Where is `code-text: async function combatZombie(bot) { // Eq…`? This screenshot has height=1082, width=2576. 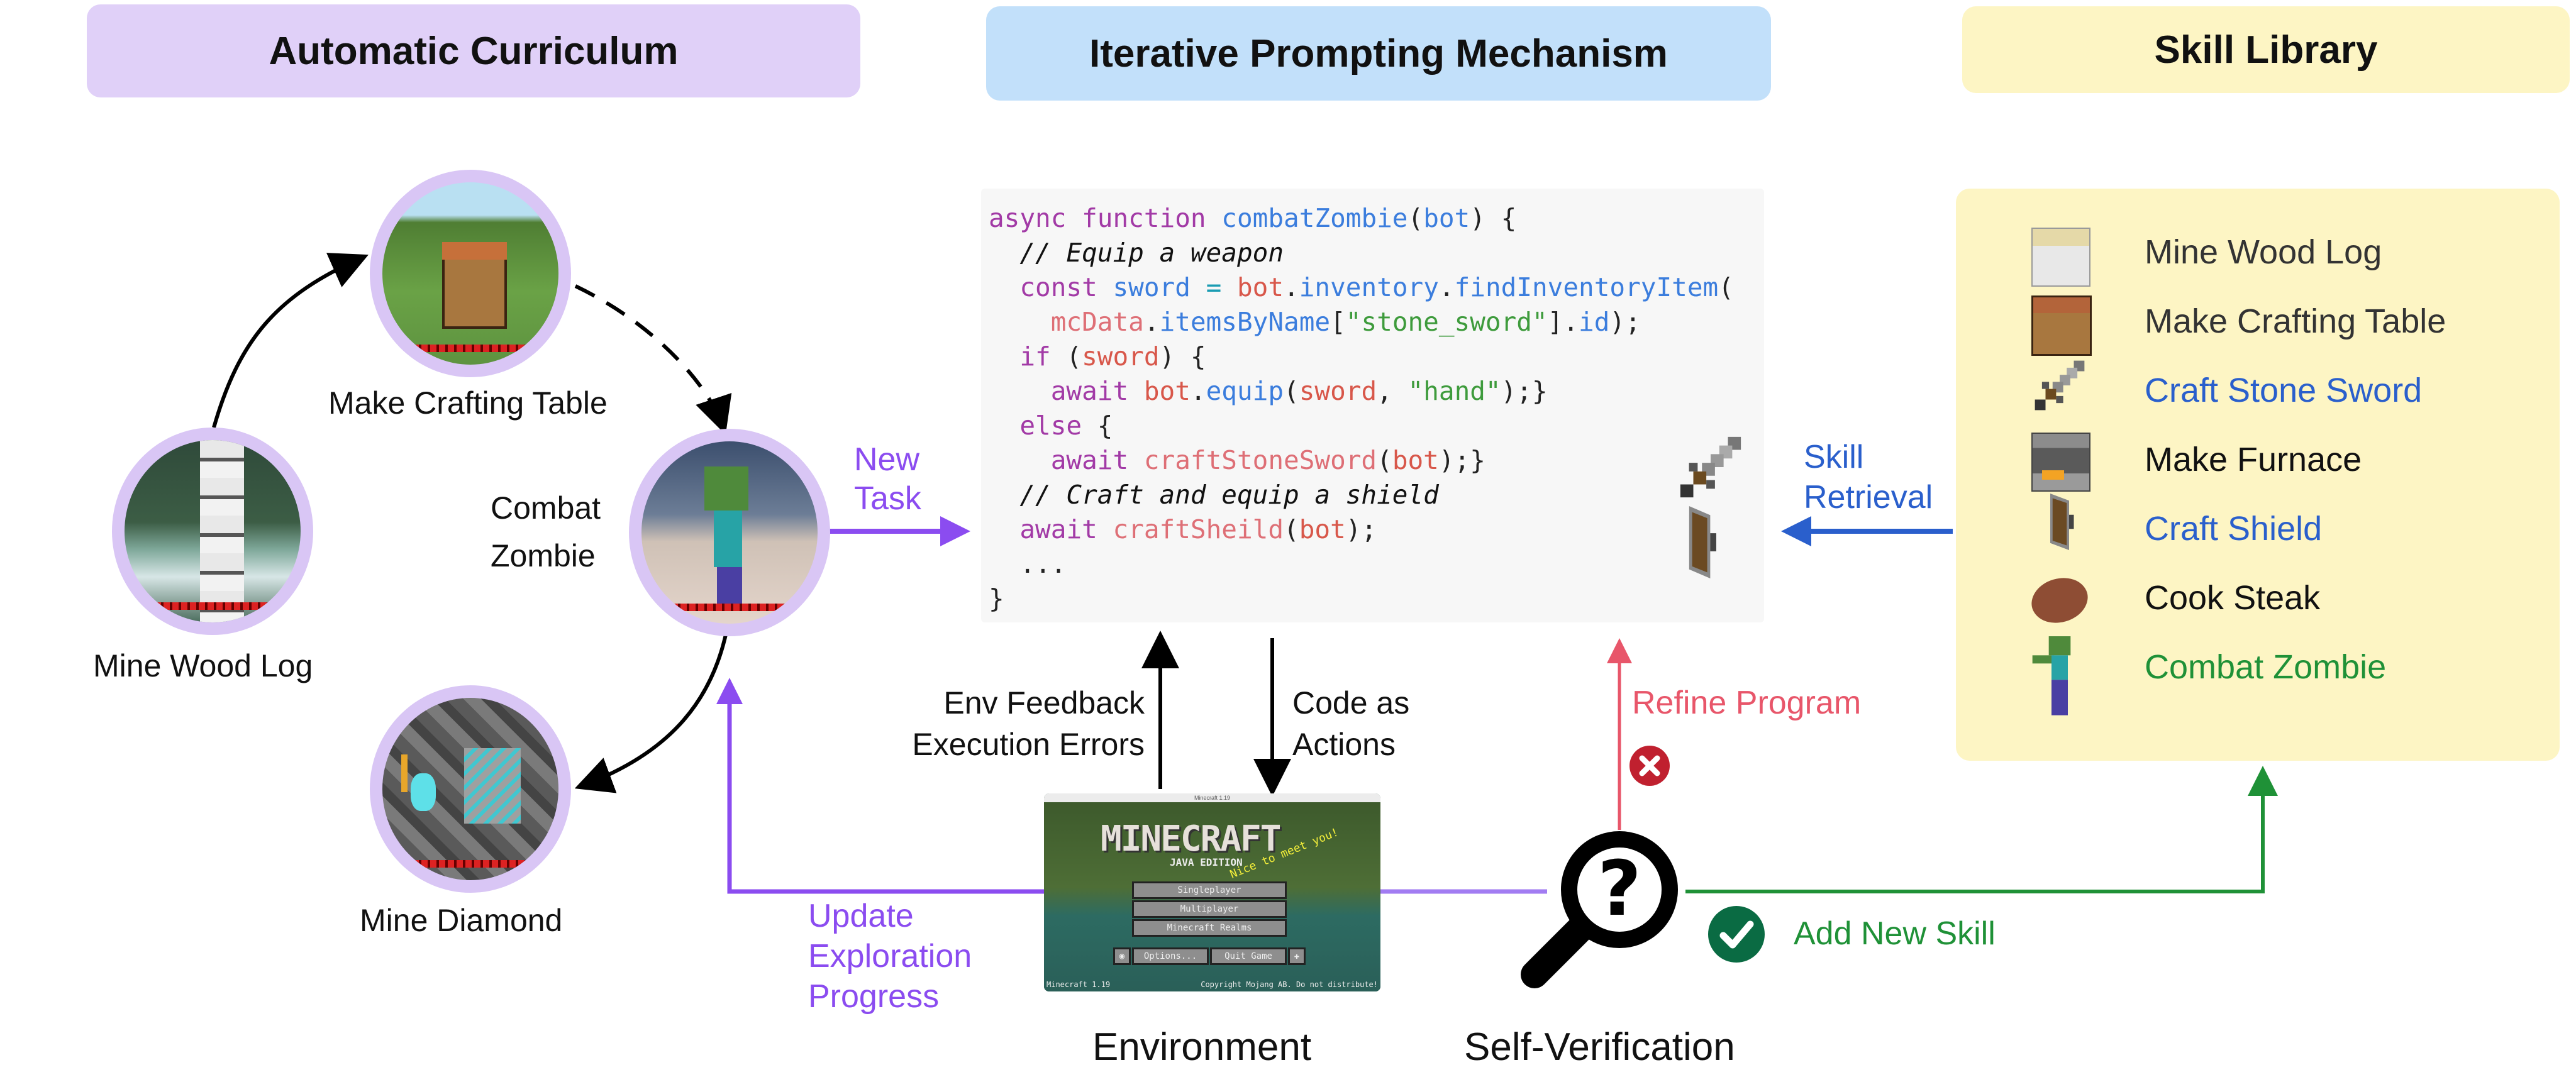
code-text: async function combatZombie(bot) { // Eq… is located at coordinates (1361, 408).